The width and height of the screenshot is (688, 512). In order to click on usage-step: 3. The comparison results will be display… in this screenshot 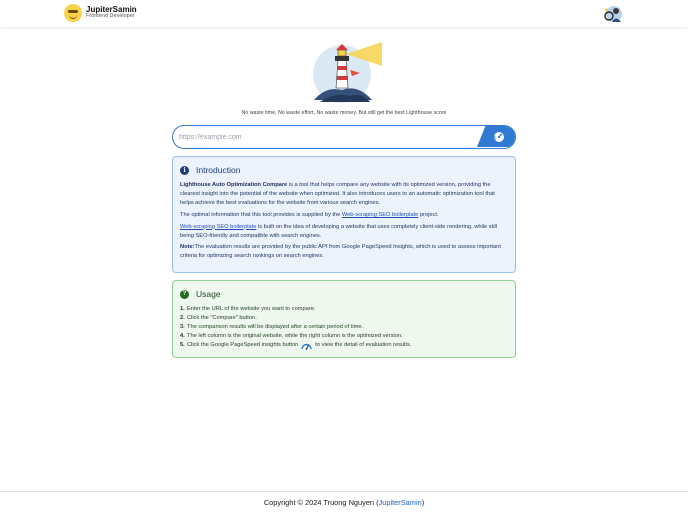, I will do `click(344, 327)`.